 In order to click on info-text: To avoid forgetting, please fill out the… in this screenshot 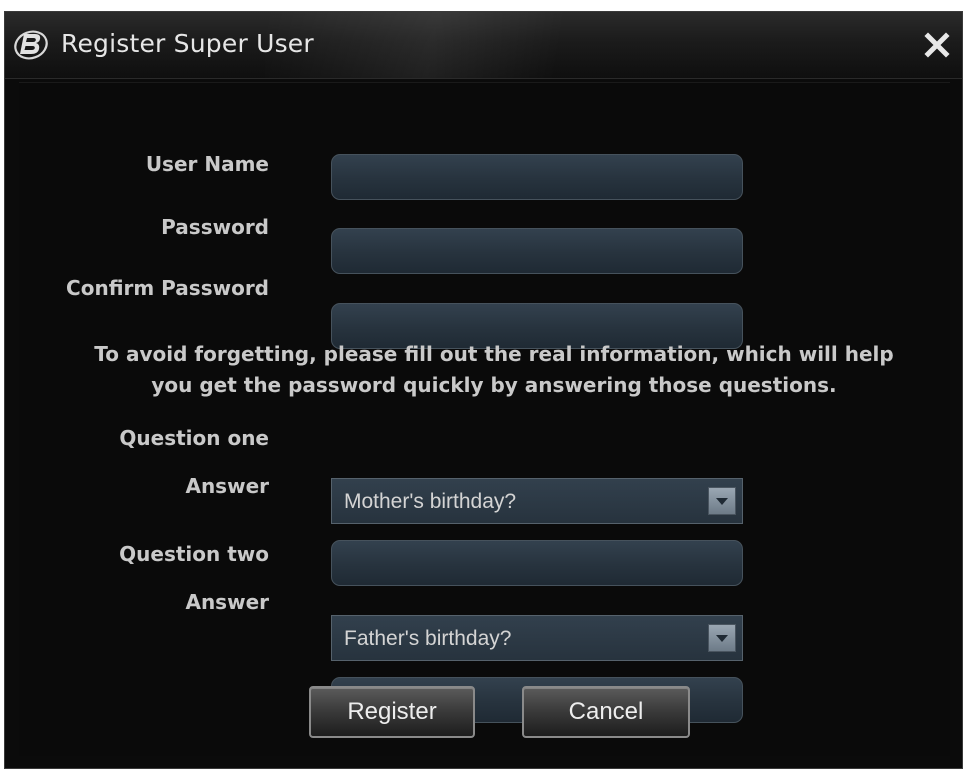, I will do `click(494, 370)`.